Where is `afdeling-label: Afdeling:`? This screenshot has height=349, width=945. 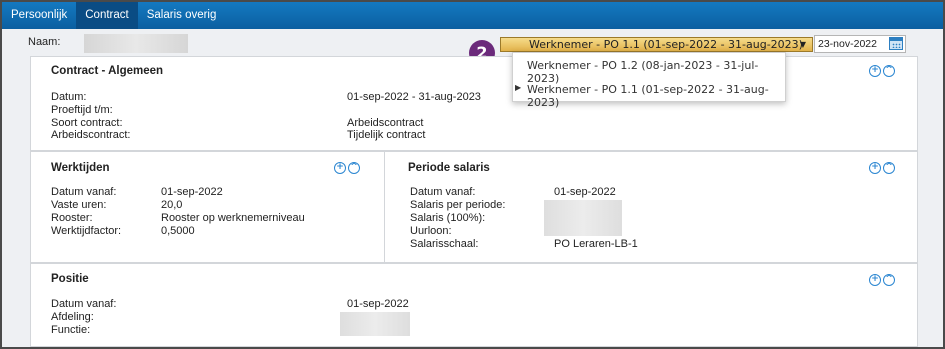 afdeling-label: Afdeling: is located at coordinates (72, 317).